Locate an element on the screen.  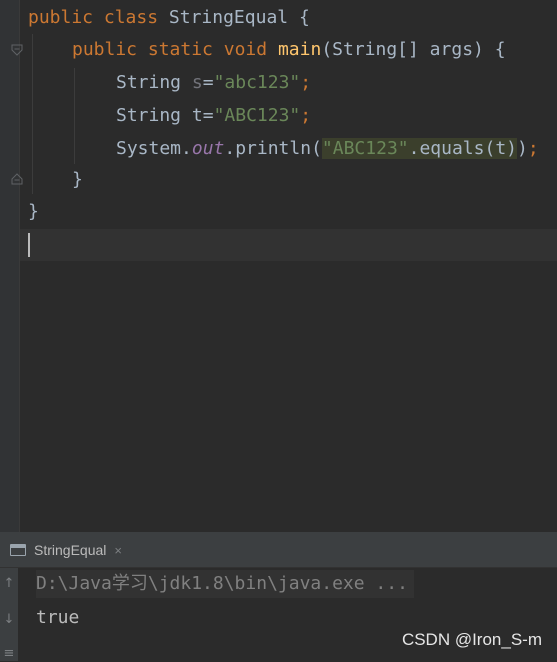
code-line-2: public static void main(String[] args) { is located at coordinates (289, 50).